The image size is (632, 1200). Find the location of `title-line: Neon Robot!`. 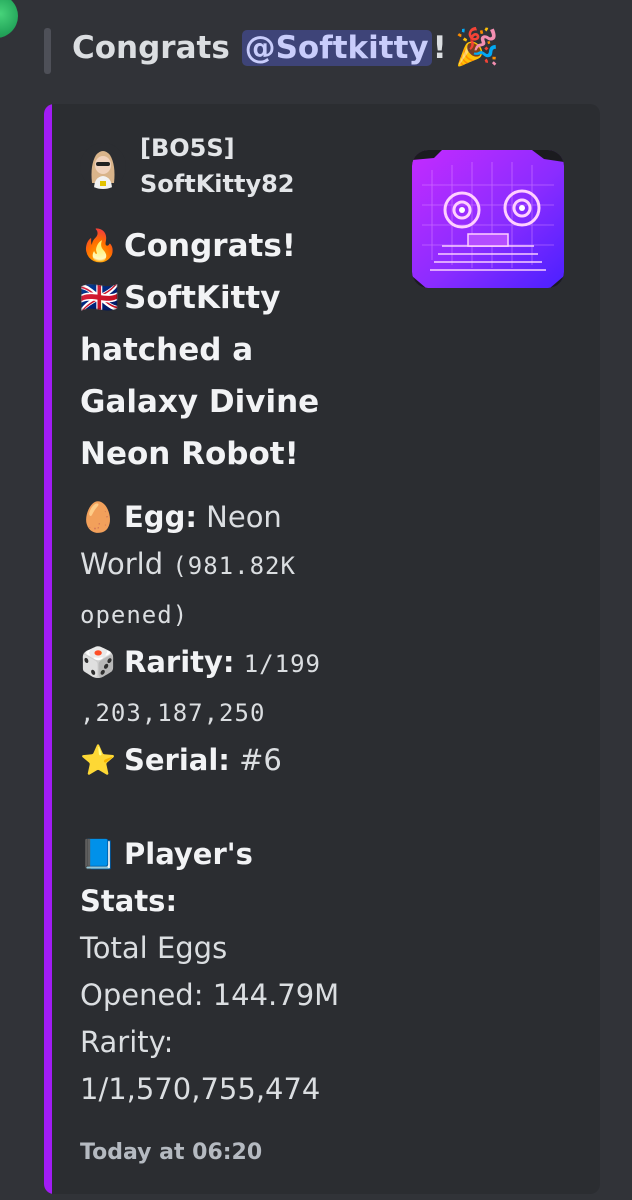

title-line: Neon Robot! is located at coordinates (189, 454).